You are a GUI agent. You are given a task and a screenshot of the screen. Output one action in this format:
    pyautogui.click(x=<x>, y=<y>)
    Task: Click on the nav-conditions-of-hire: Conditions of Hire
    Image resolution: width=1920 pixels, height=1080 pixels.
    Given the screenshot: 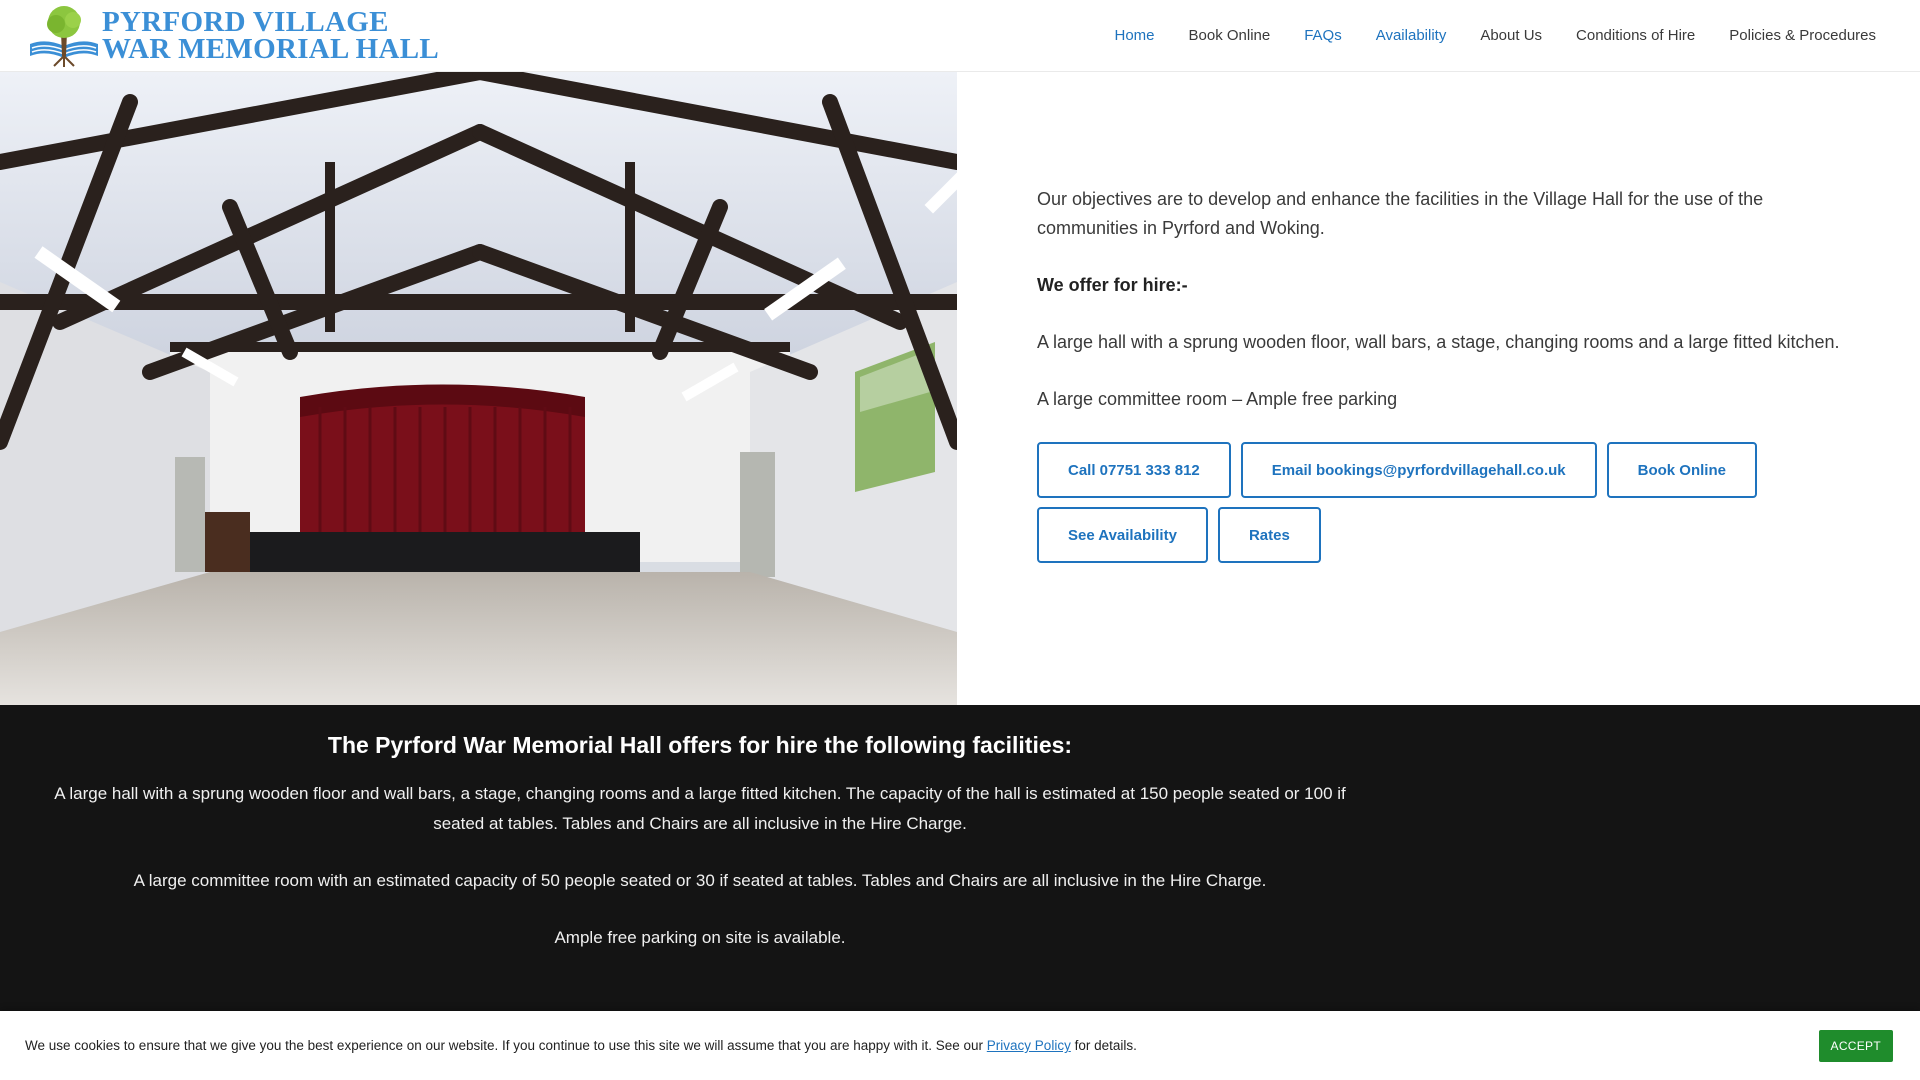 What is the action you would take?
    pyautogui.click(x=1635, y=35)
    